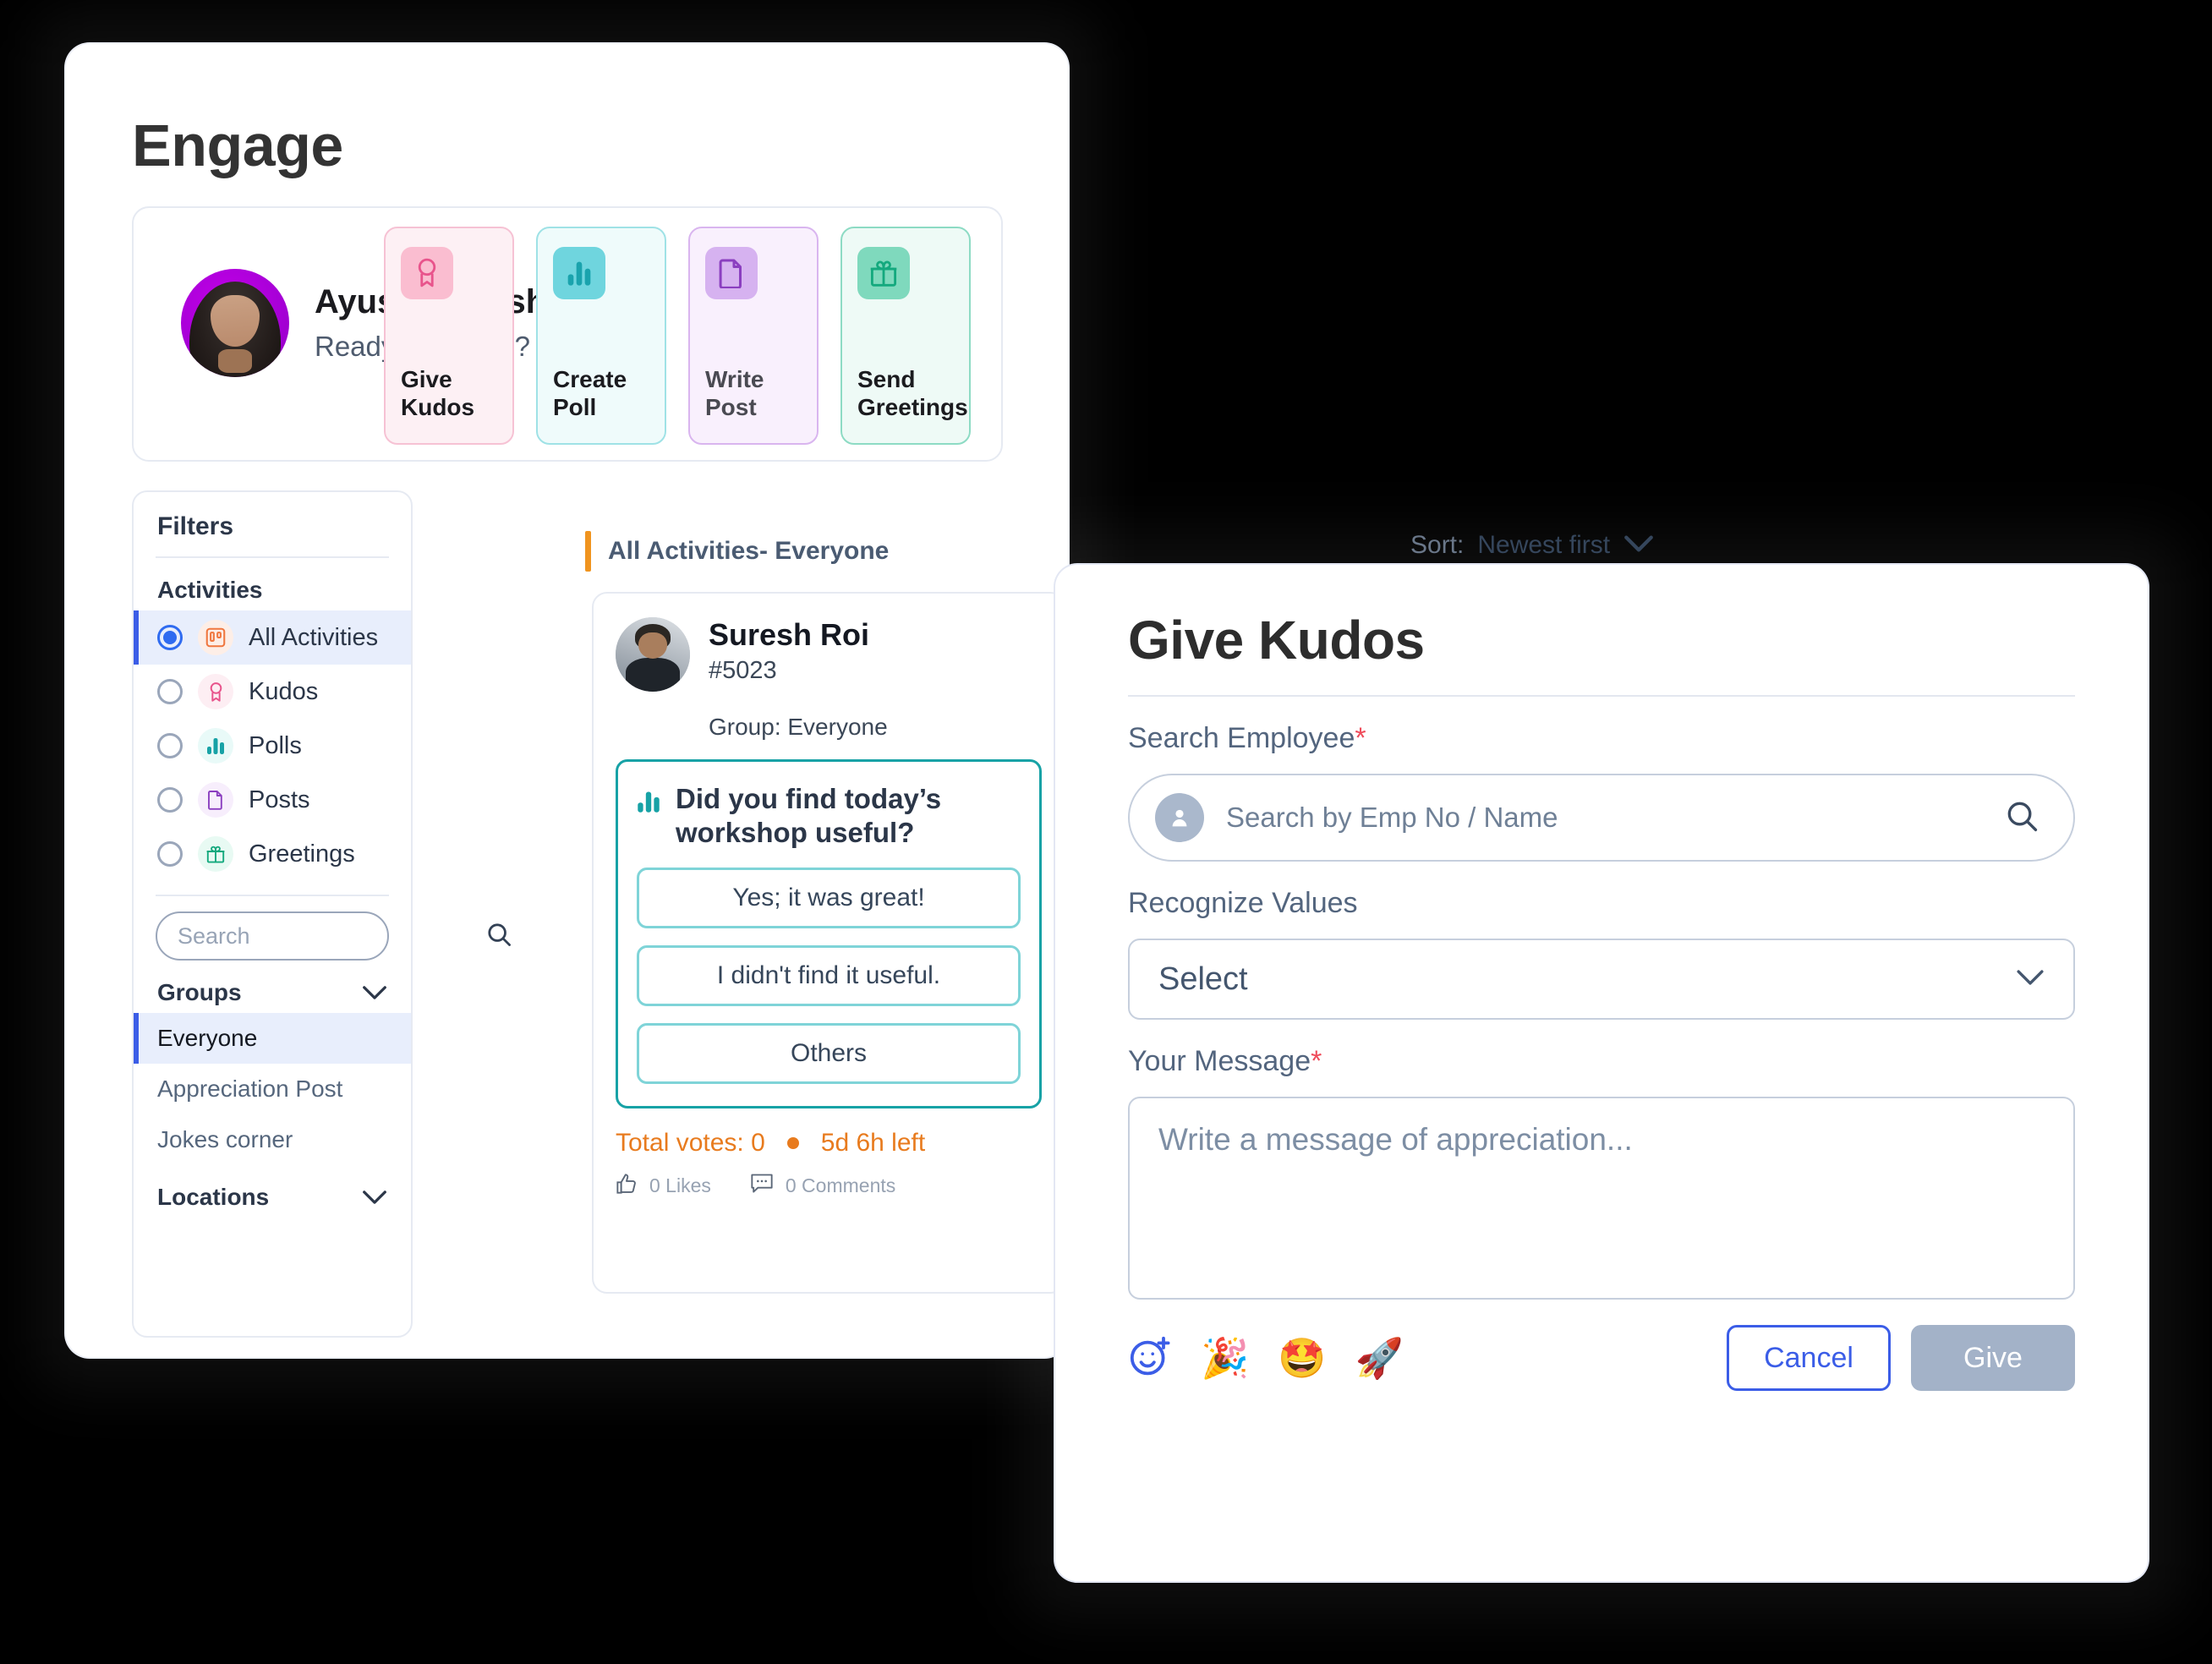  I want to click on filter-label: Posts, so click(279, 799).